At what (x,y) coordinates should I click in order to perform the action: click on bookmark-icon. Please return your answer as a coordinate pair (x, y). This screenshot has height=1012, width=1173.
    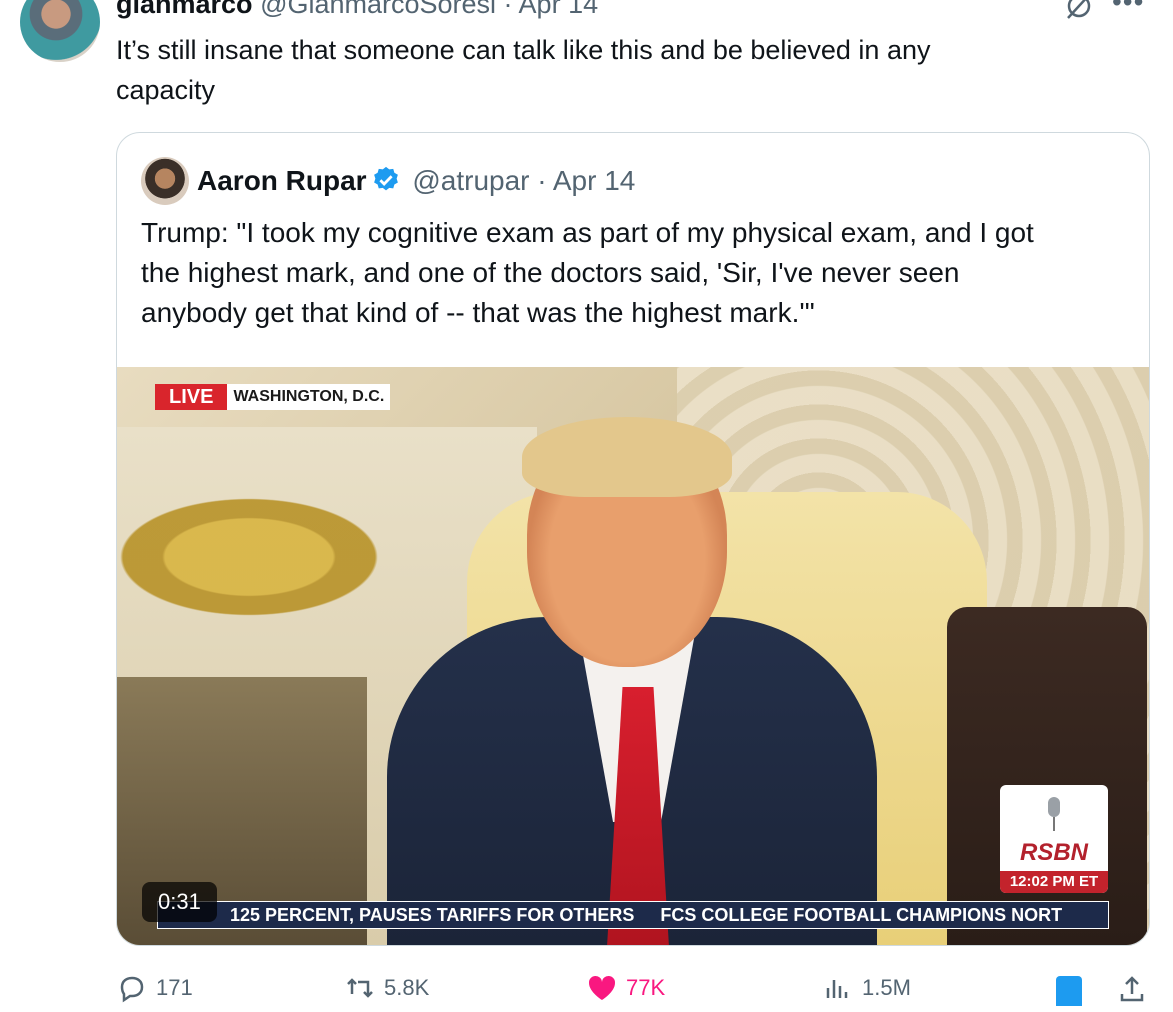
    Looking at the image, I should click on (1069, 991).